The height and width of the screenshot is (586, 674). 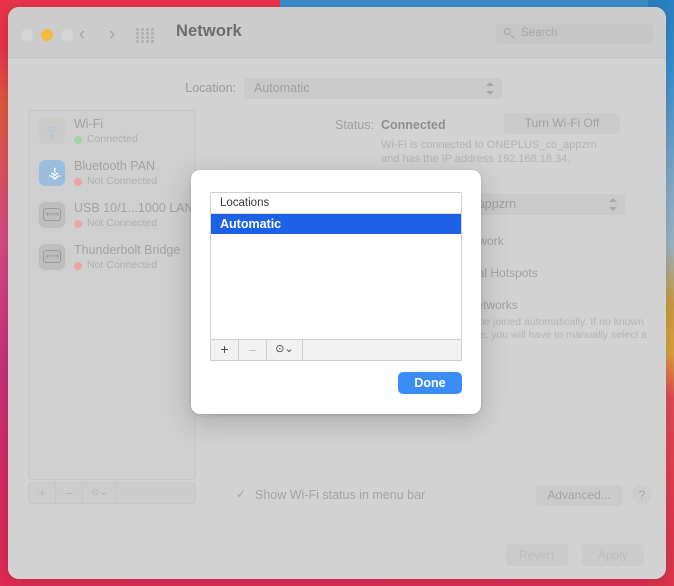 What do you see at coordinates (112, 258) in the screenshot?
I see `list-item: ⇐⇒ Thunderbolt Bridge Not Connected` at bounding box center [112, 258].